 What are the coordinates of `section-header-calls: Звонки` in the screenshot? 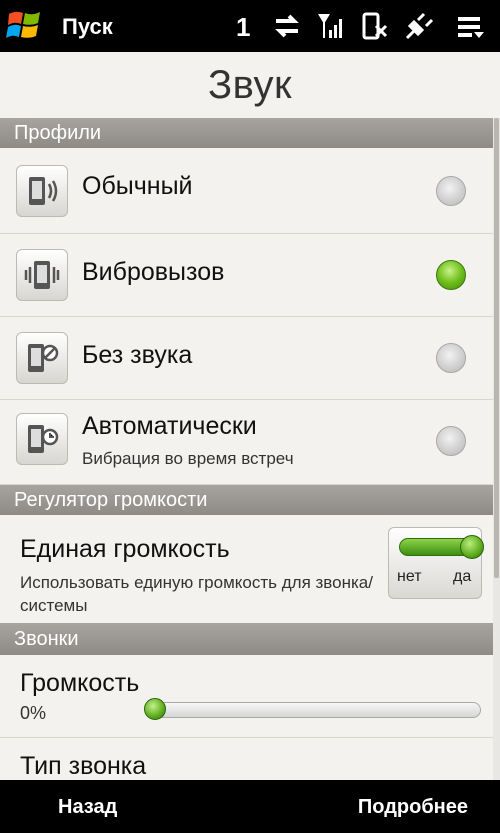 It's located at (250, 639).